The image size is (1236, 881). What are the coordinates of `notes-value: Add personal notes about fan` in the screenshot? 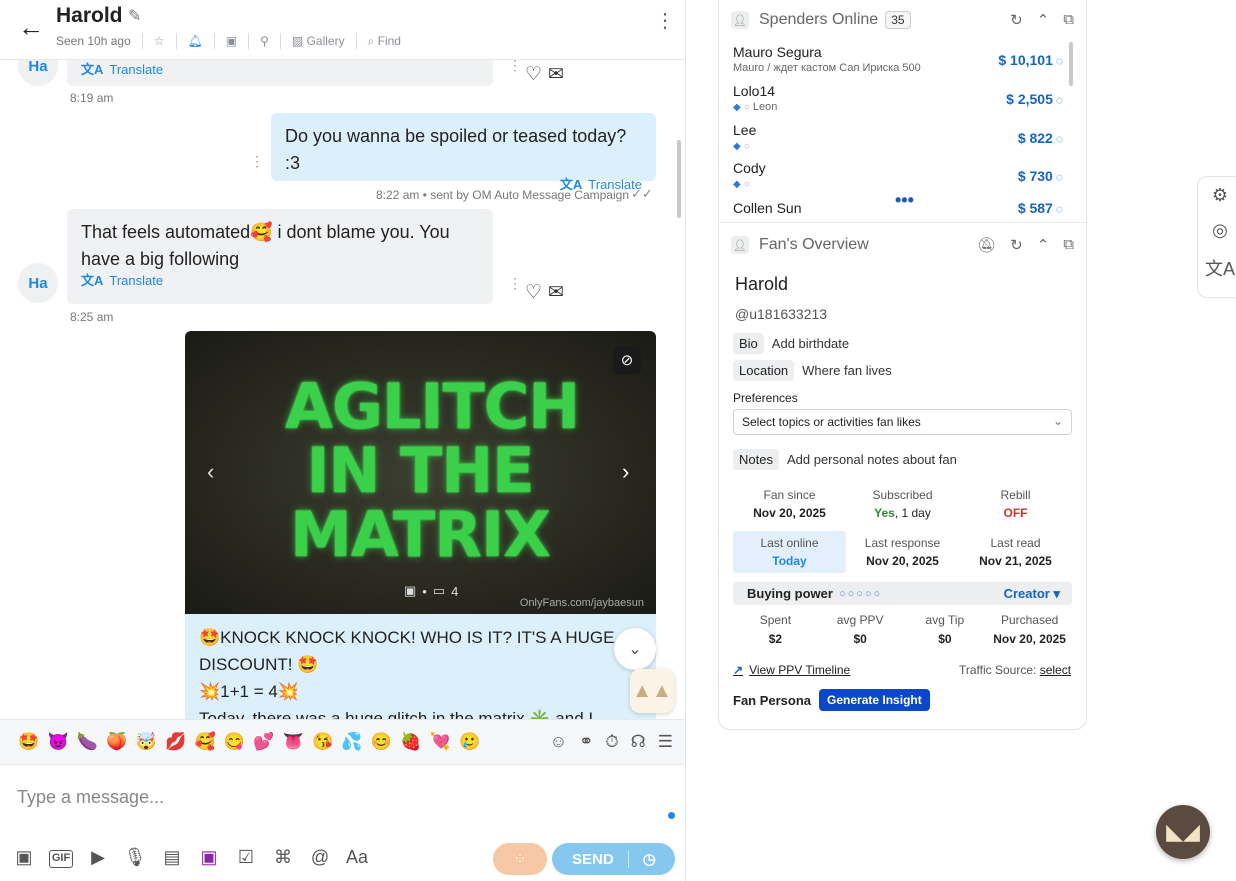 It's located at (872, 459).